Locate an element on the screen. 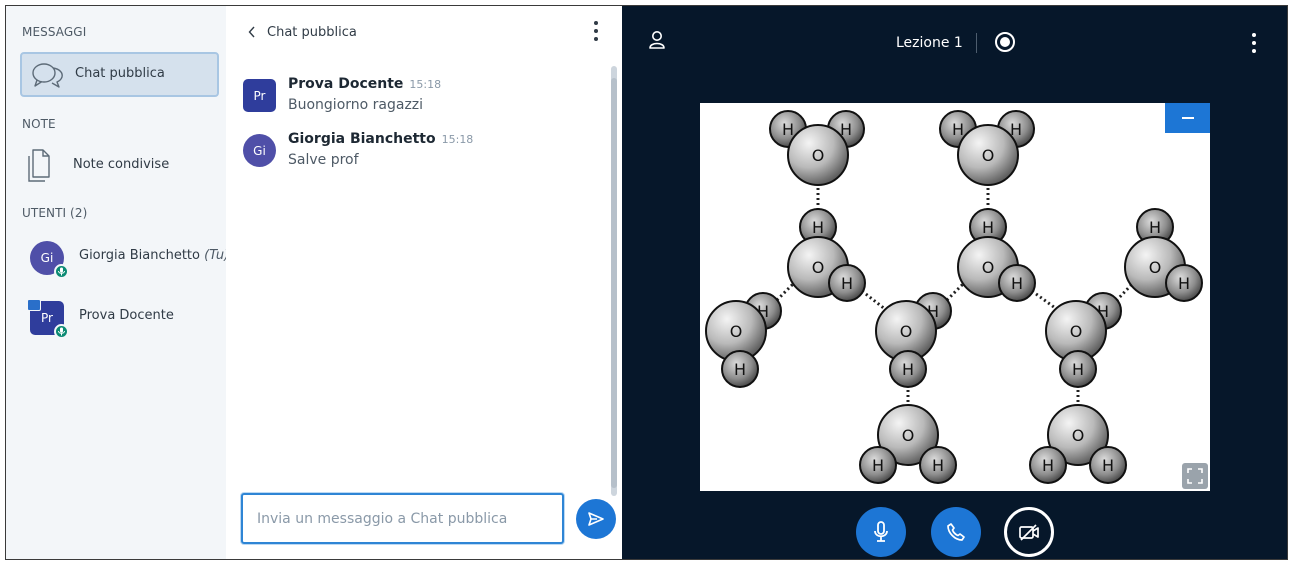  message-author: Prova Docente 15:18 is located at coordinates (365, 84).